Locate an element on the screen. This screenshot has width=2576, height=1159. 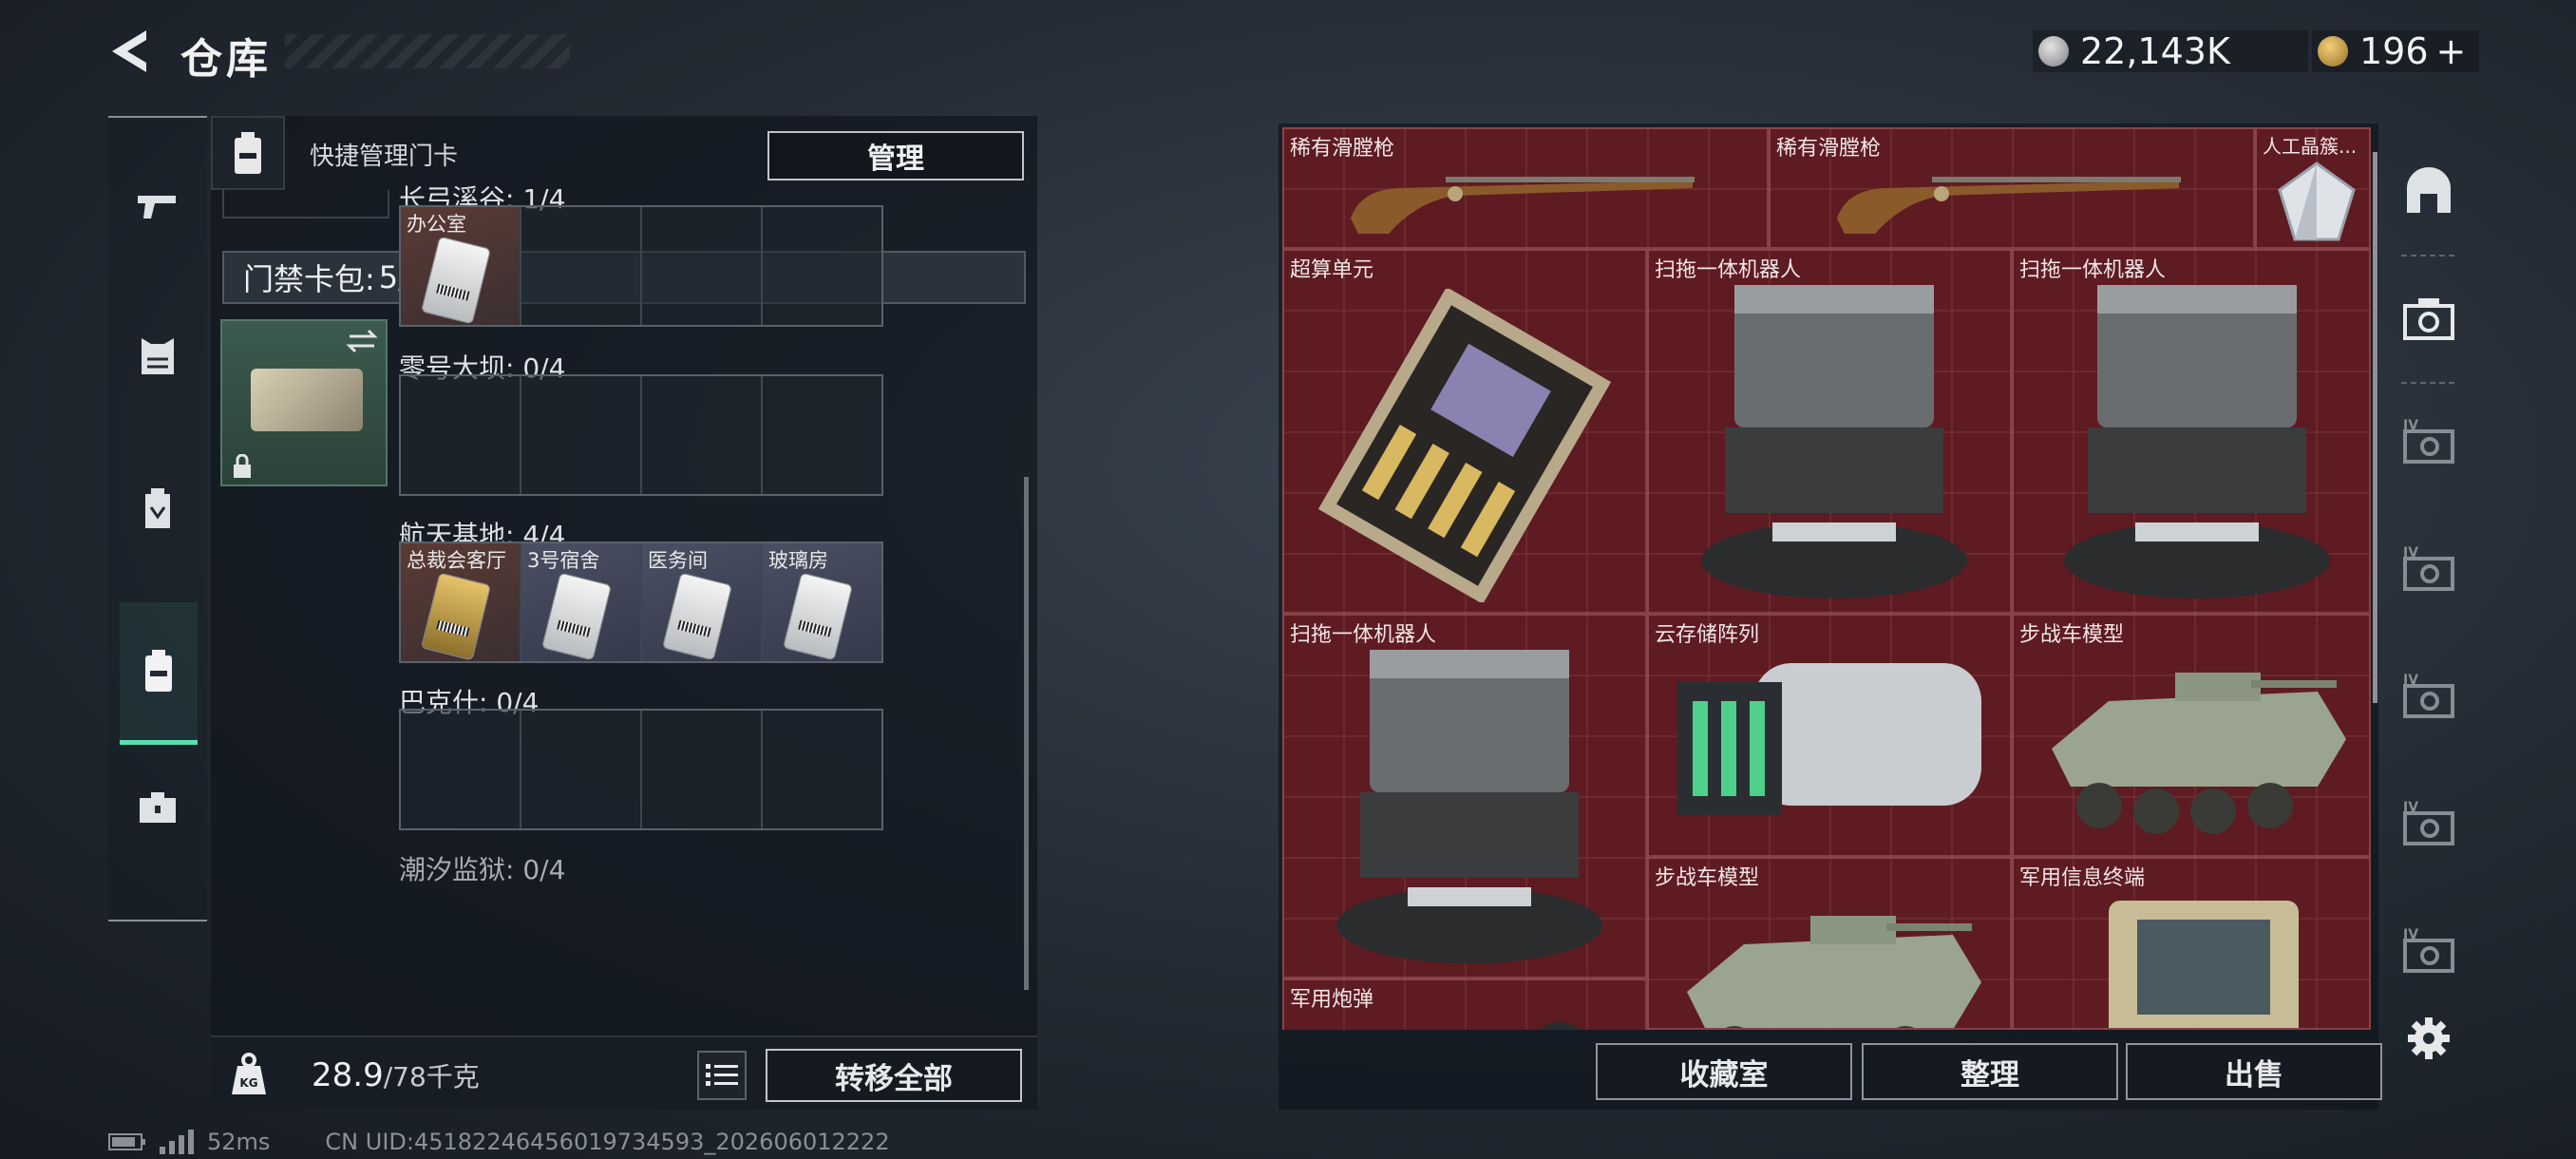
list-view-button is located at coordinates (722, 1075).